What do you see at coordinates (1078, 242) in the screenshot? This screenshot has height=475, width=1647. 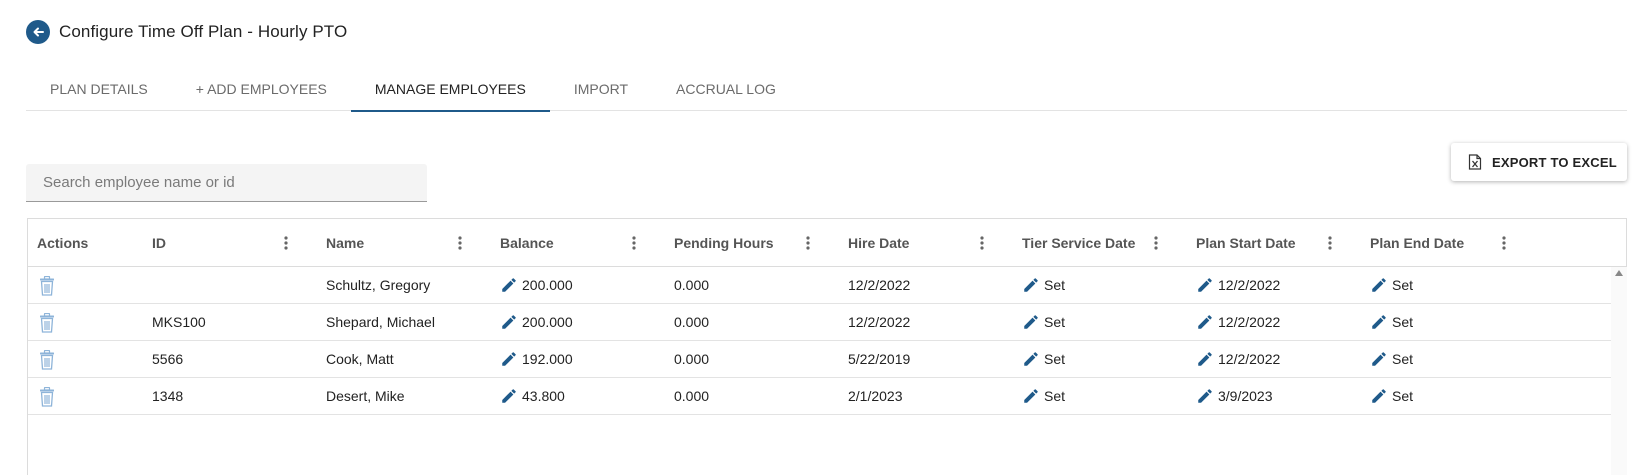 I see `column-header-tier-service-date: Tier Service Date` at bounding box center [1078, 242].